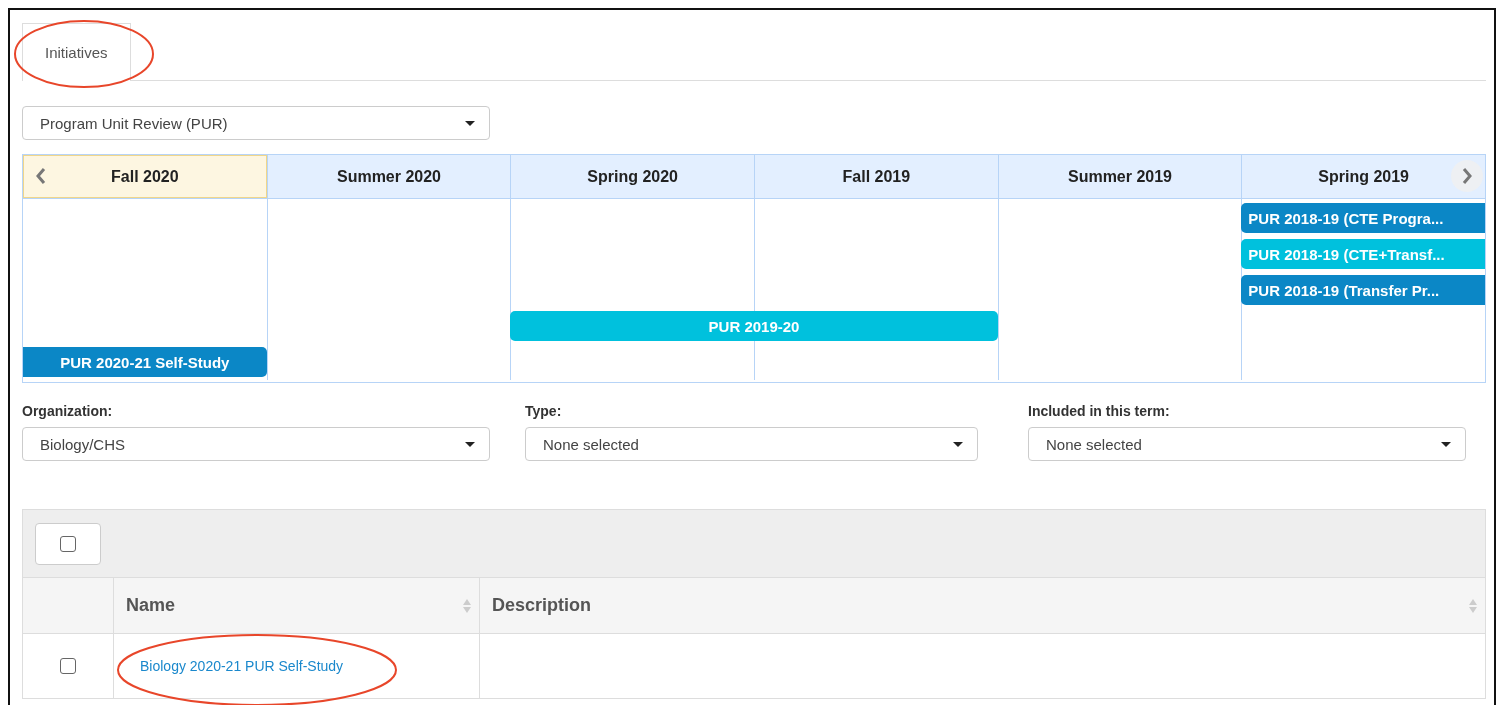 This screenshot has height=705, width=1504. Describe the element at coordinates (242, 666) in the screenshot. I see `initiative-link: Biology 2020-21 PUR Self-Study` at that location.